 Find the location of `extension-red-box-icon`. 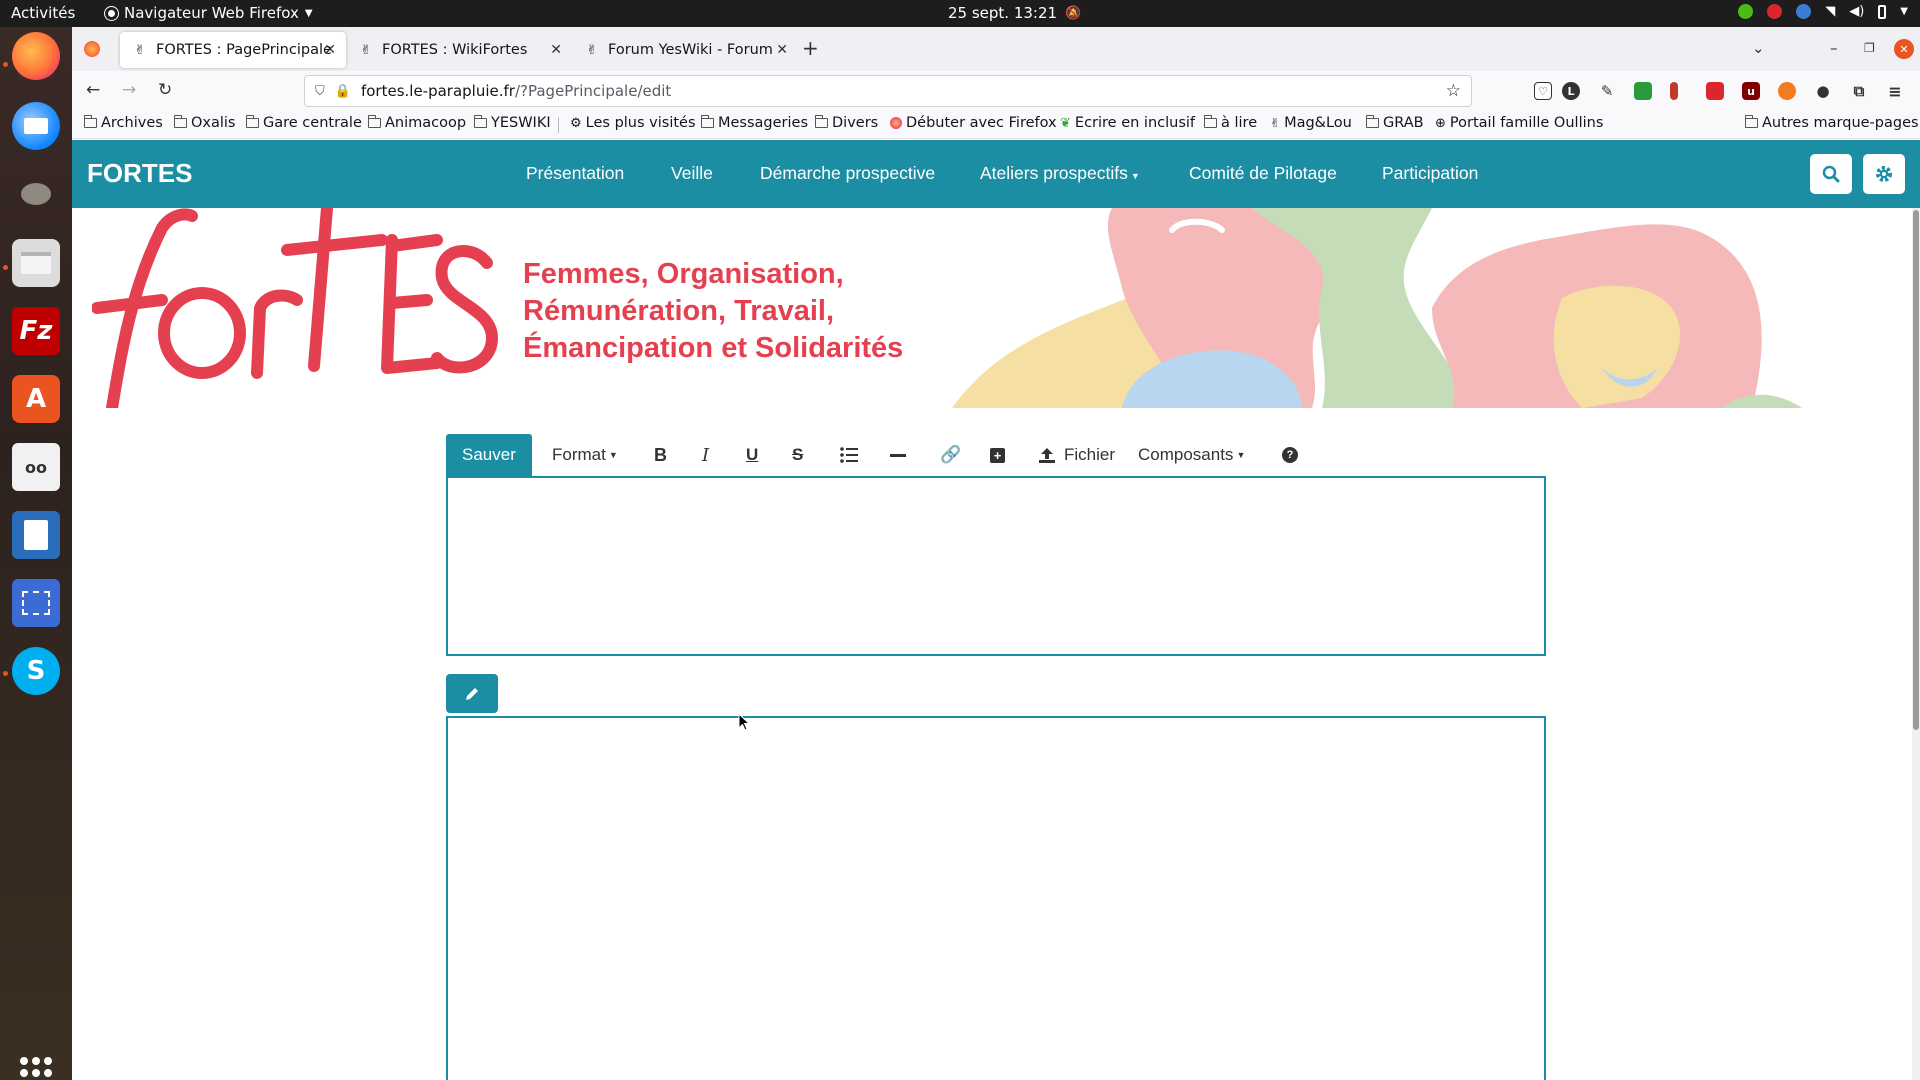

extension-red-box-icon is located at coordinates (1715, 91).